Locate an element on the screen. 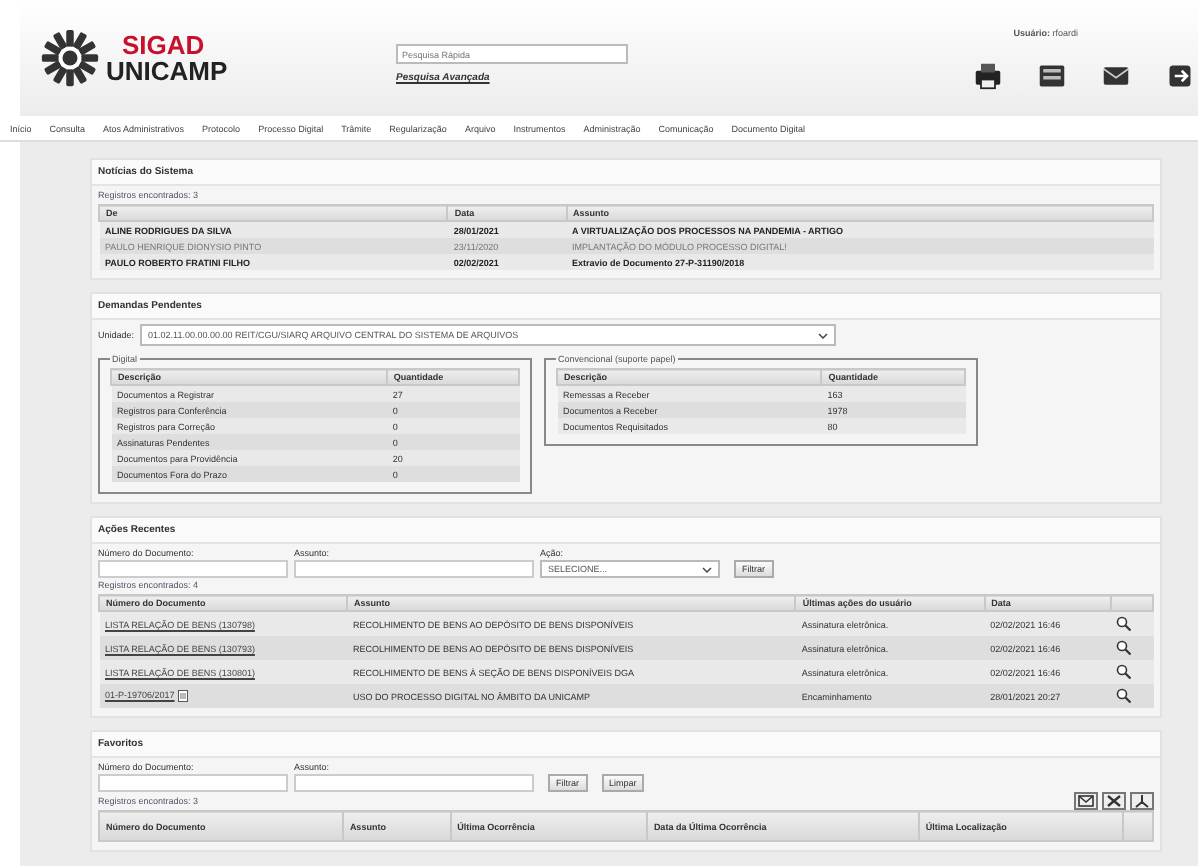  mail-icon is located at coordinates (1116, 76).